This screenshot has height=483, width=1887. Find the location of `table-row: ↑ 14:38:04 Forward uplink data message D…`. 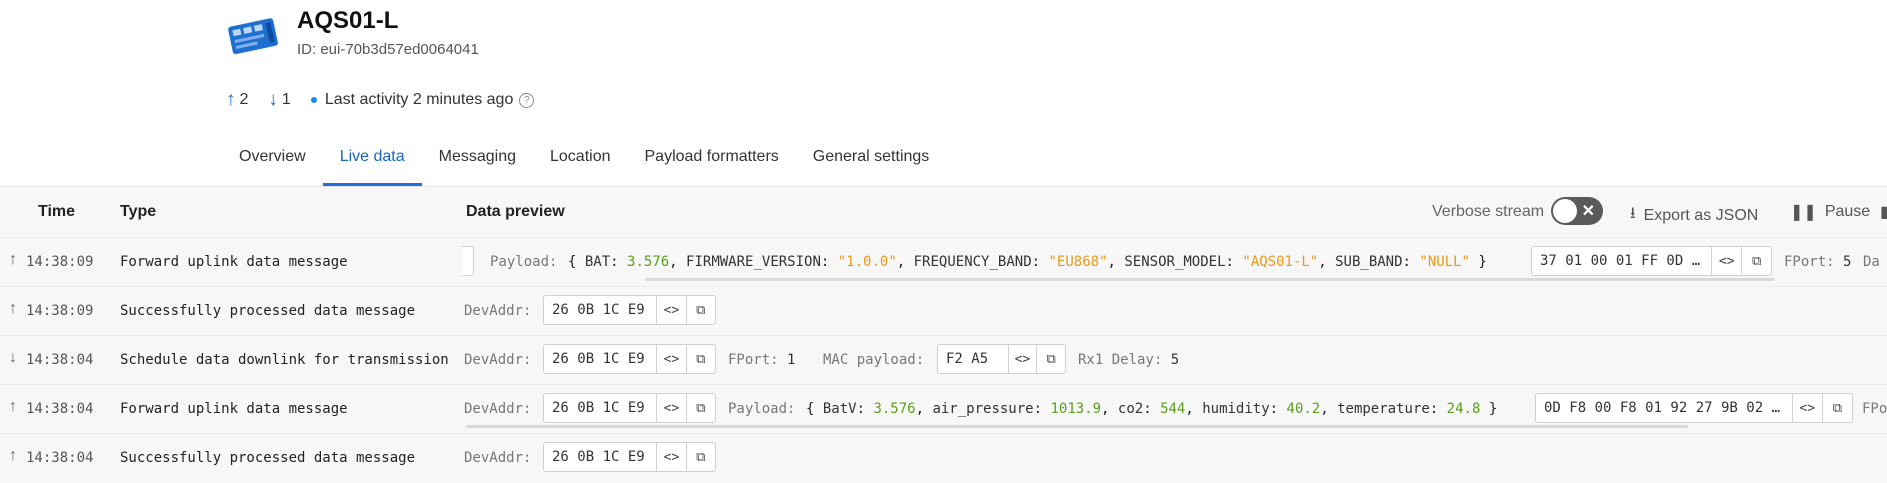

table-row: ↑ 14:38:04 Forward uplink data message D… is located at coordinates (943, 409).